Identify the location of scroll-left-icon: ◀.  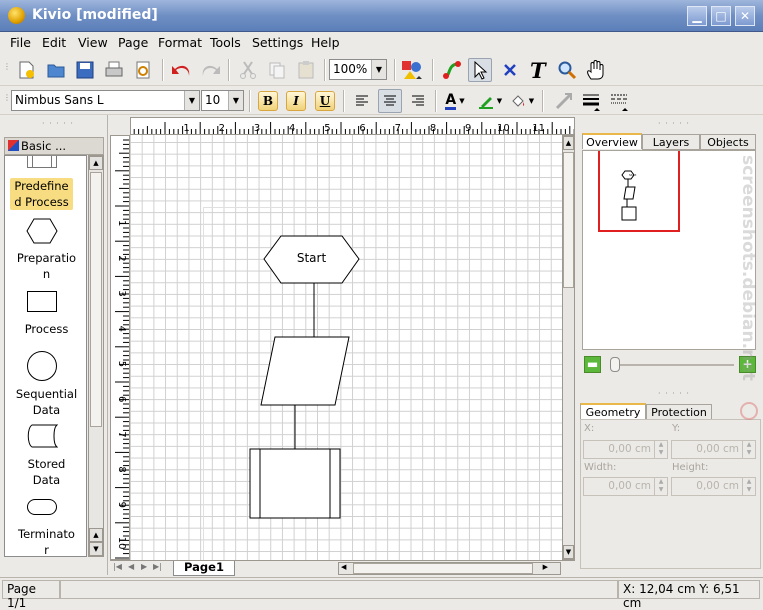
(343, 567).